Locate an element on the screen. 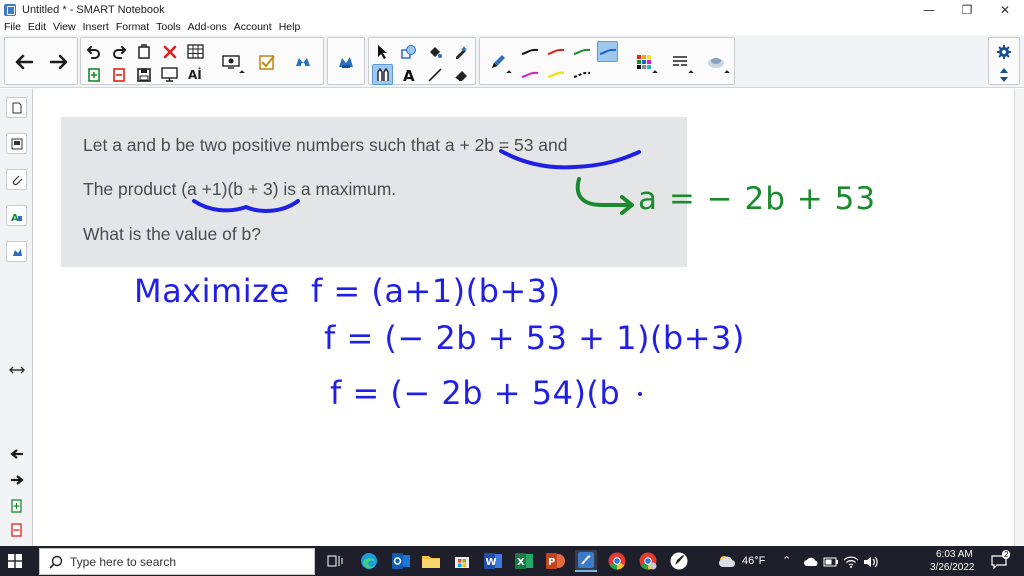  delete-icon is located at coordinates (169, 51).